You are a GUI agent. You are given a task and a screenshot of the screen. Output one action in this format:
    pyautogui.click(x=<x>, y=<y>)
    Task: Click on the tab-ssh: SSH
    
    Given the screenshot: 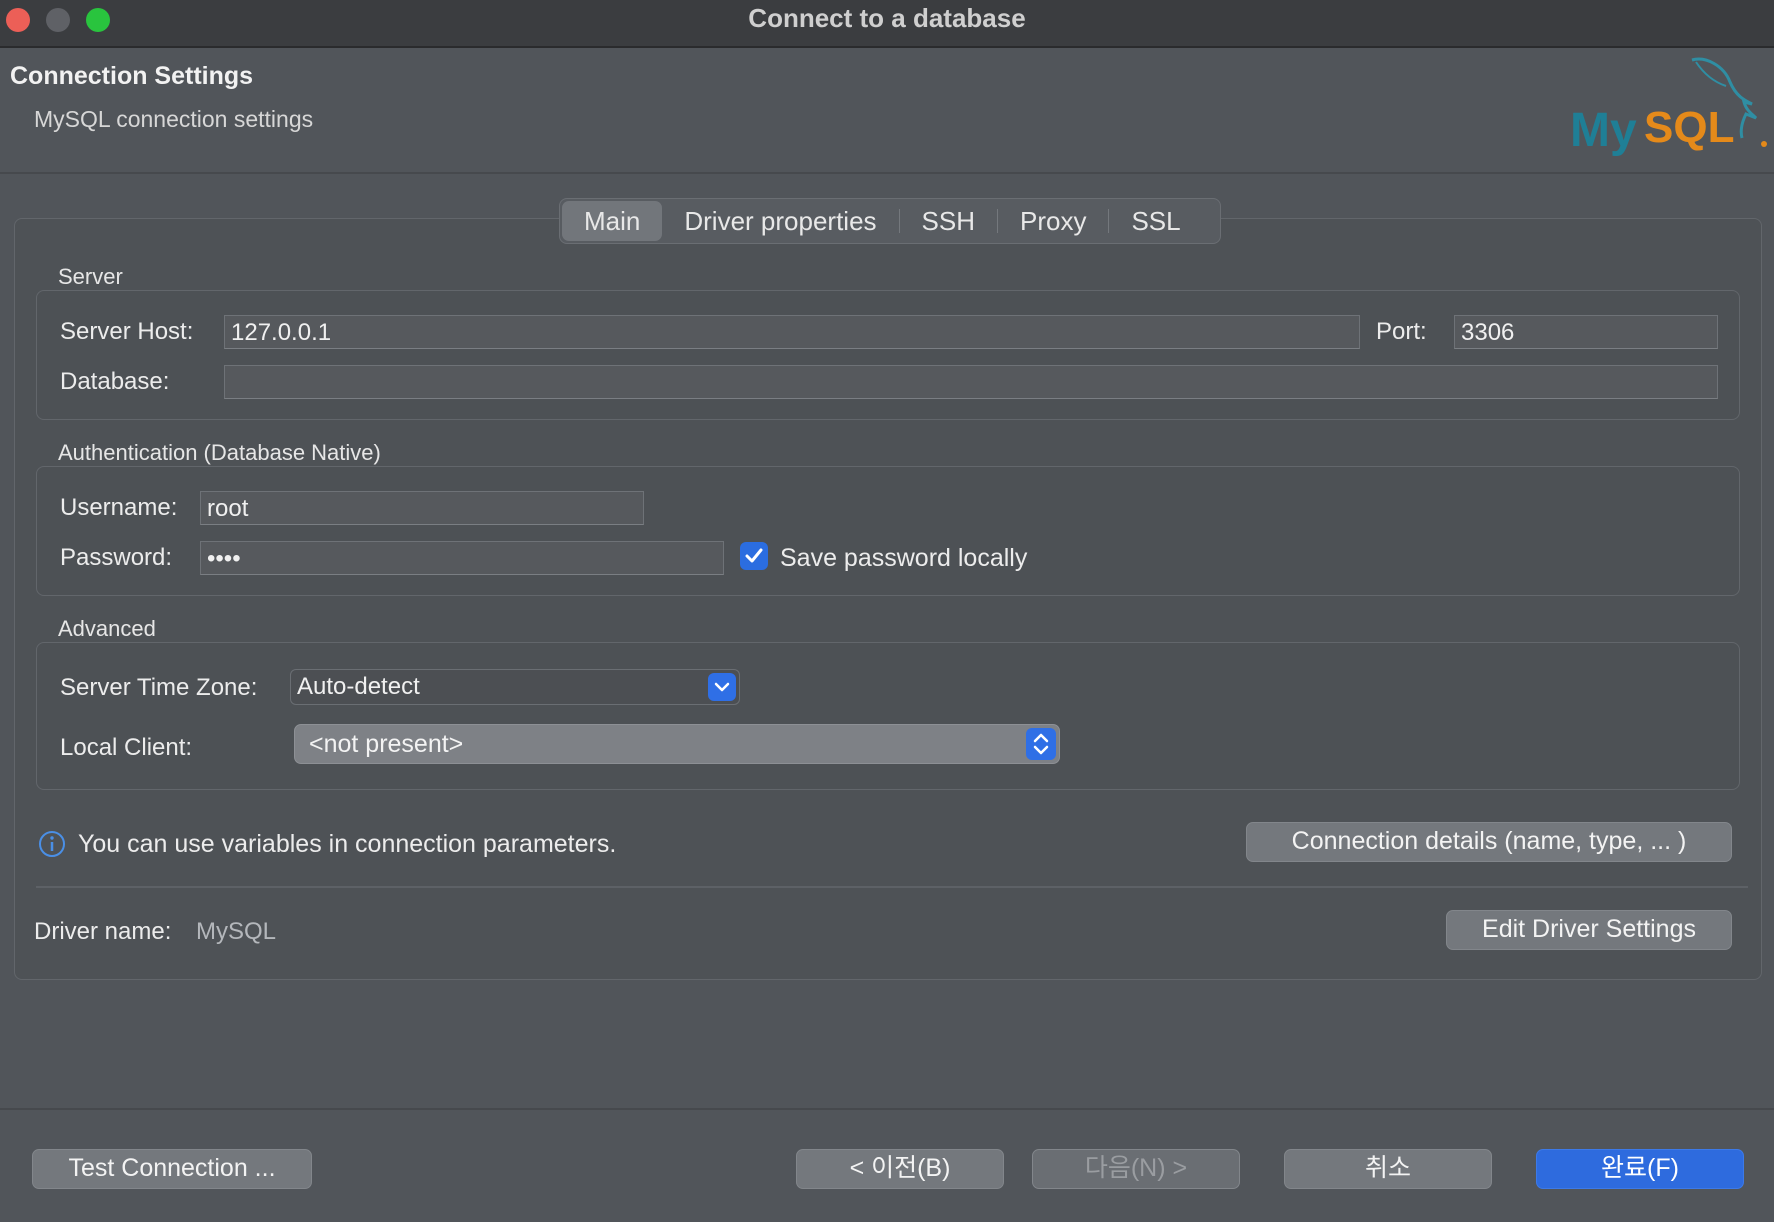 What is the action you would take?
    pyautogui.click(x=948, y=221)
    